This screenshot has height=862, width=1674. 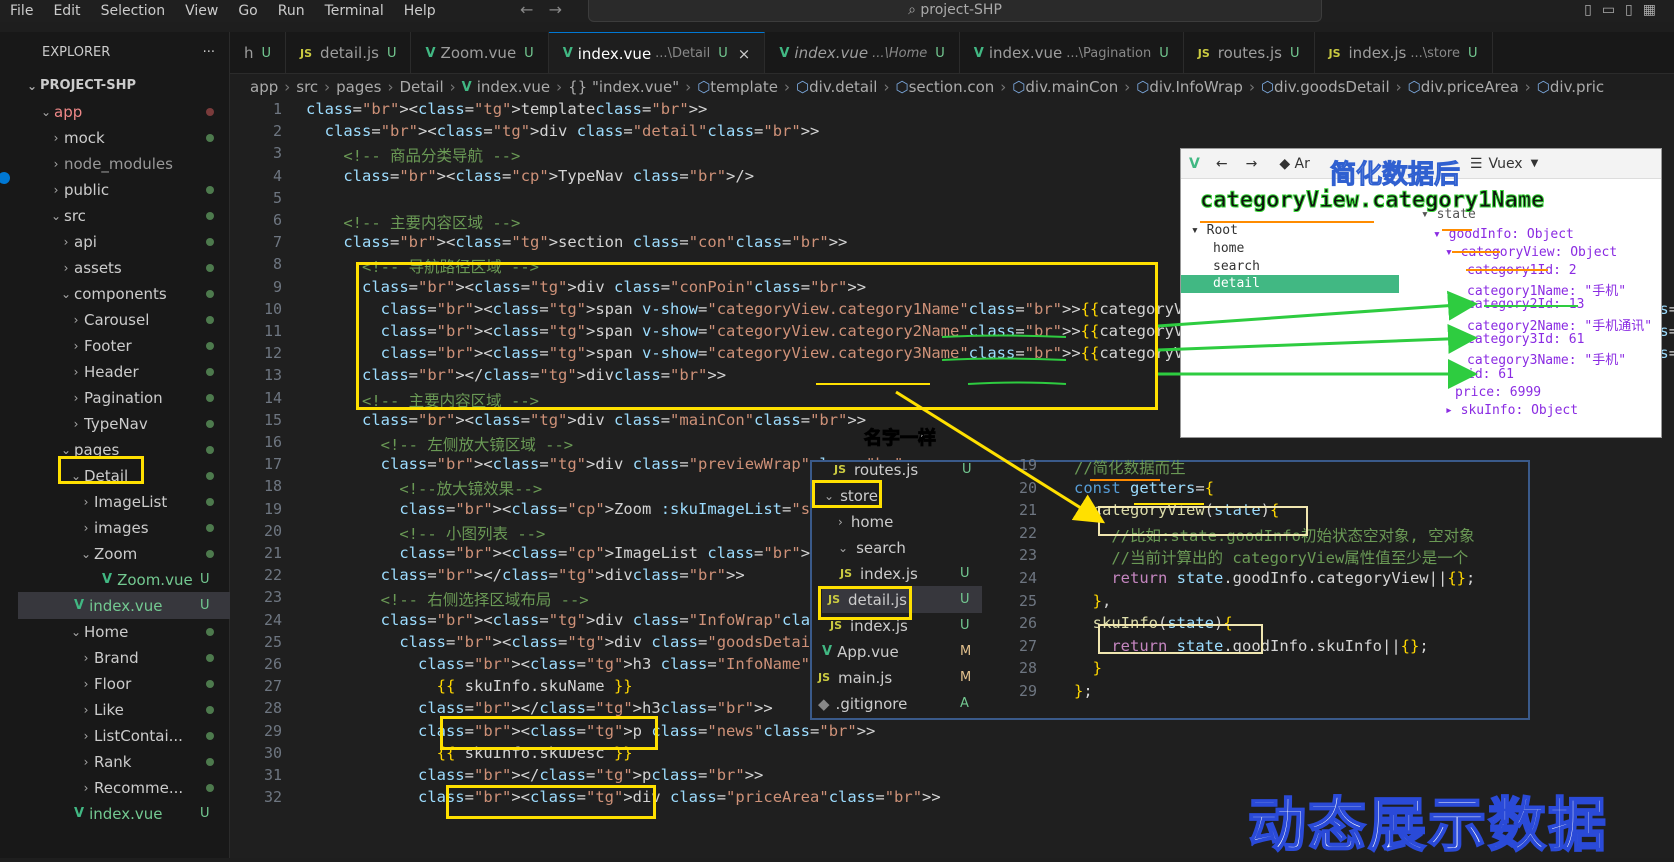 What do you see at coordinates (1290, 284) in the screenshot?
I see `module-detail: detail` at bounding box center [1290, 284].